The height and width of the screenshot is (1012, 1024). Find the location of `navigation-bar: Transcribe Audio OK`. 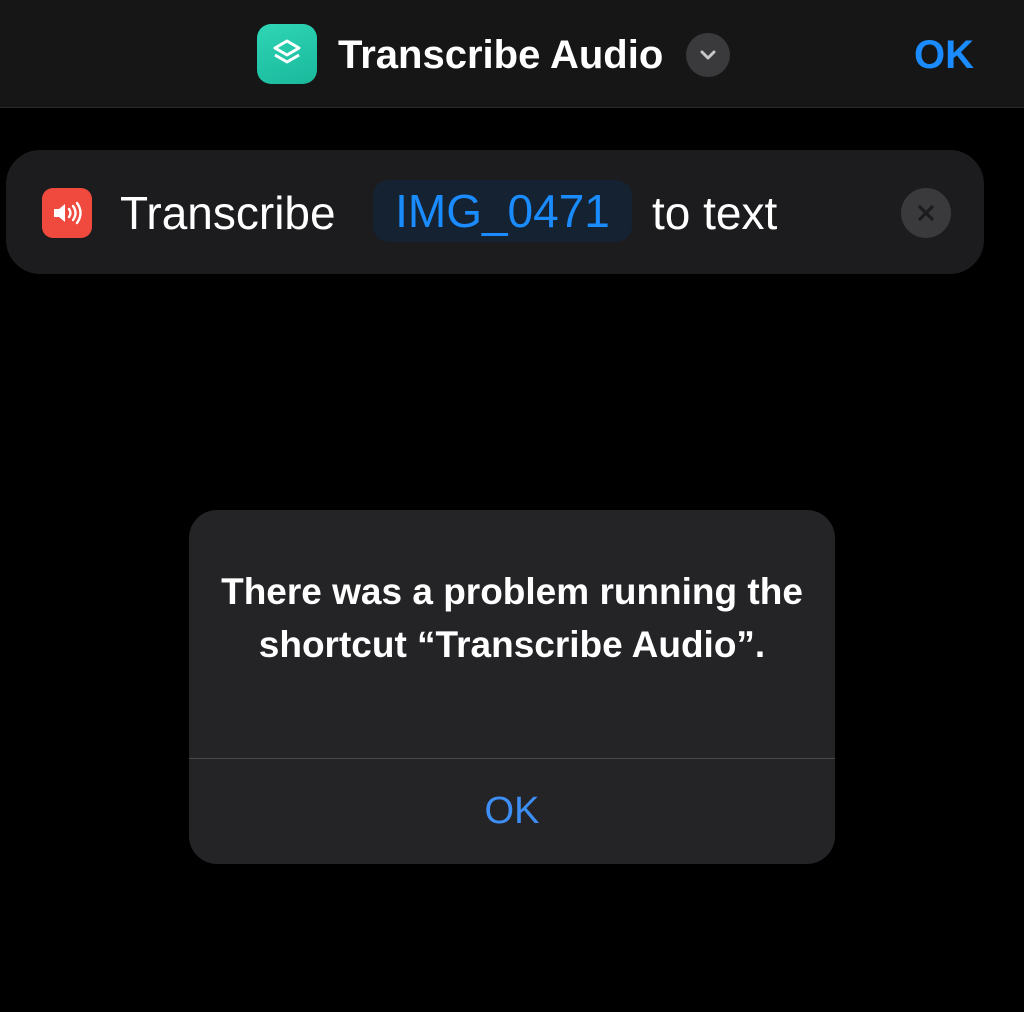

navigation-bar: Transcribe Audio OK is located at coordinates (512, 54).